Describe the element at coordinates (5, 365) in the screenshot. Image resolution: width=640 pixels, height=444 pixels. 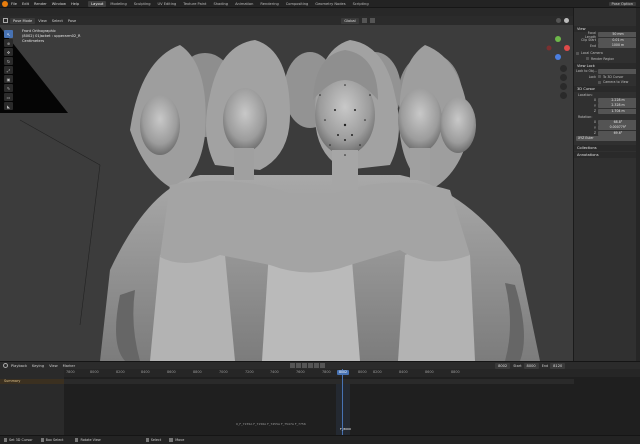
I see `timeline-editor-icon` at that location.